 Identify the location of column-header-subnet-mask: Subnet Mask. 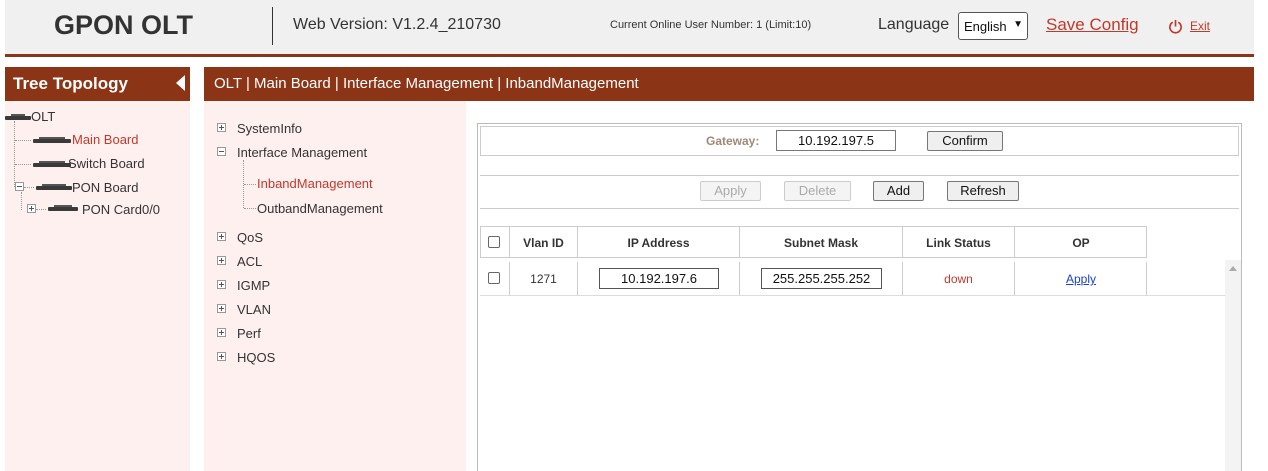
(820, 243).